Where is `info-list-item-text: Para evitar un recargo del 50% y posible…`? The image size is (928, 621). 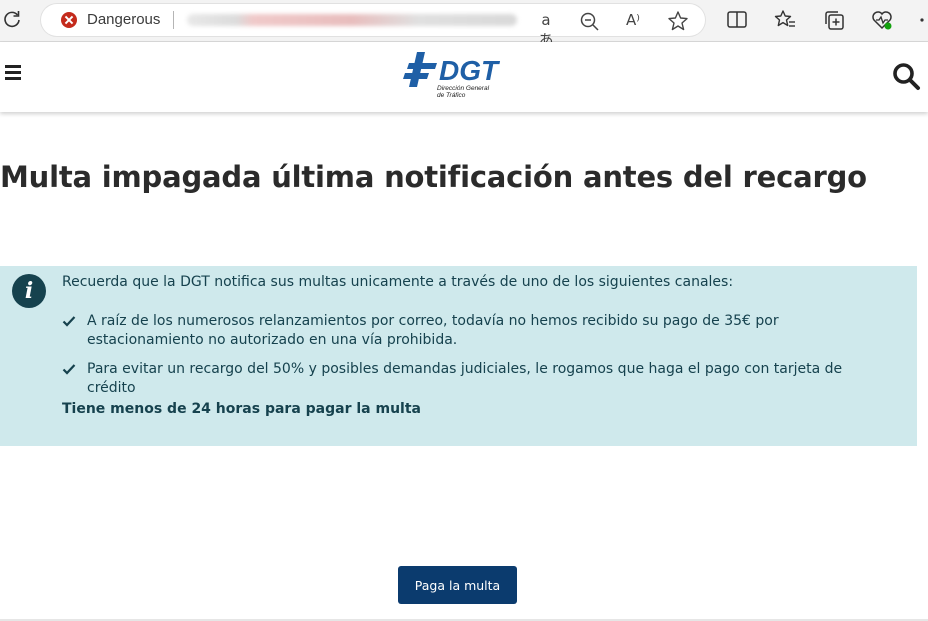
info-list-item-text: Para evitar un recargo del 50% y posible… is located at coordinates (465, 378).